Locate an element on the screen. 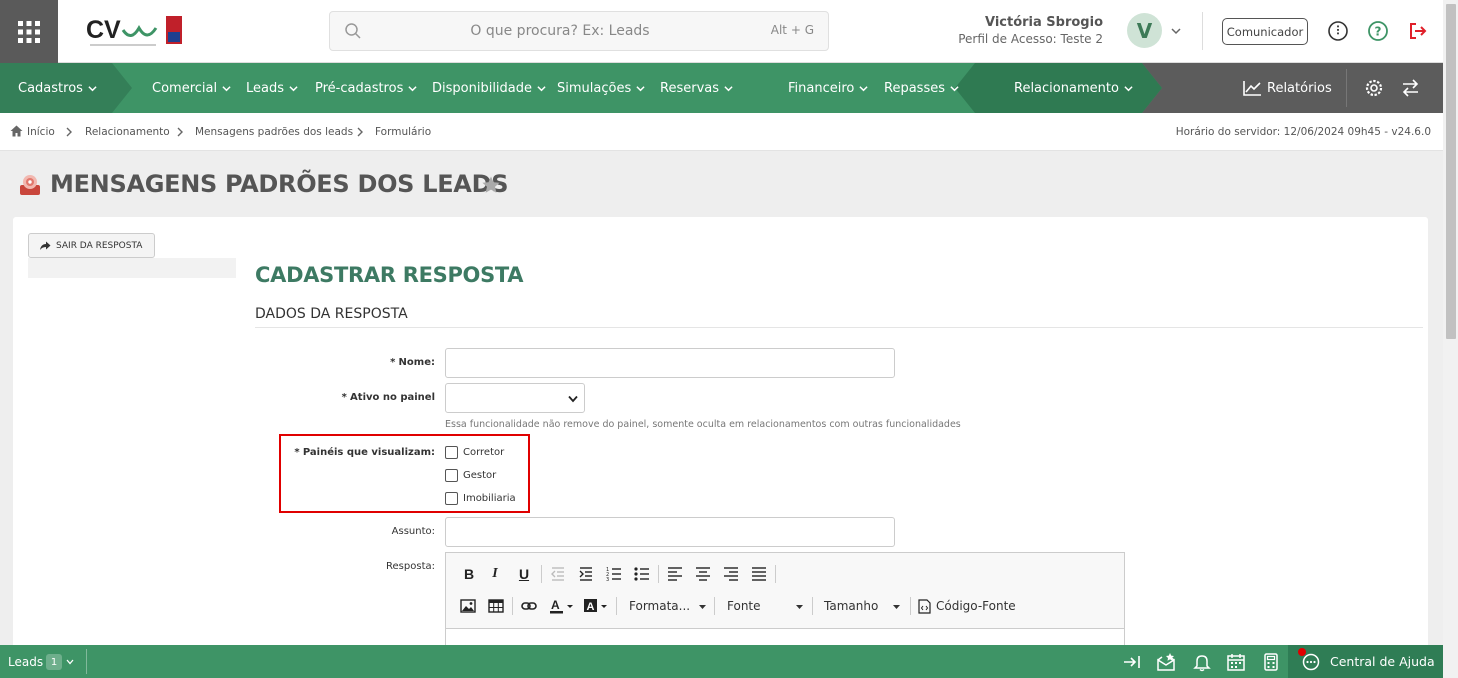  breadcrumb-inicio: Início is located at coordinates (41, 132).